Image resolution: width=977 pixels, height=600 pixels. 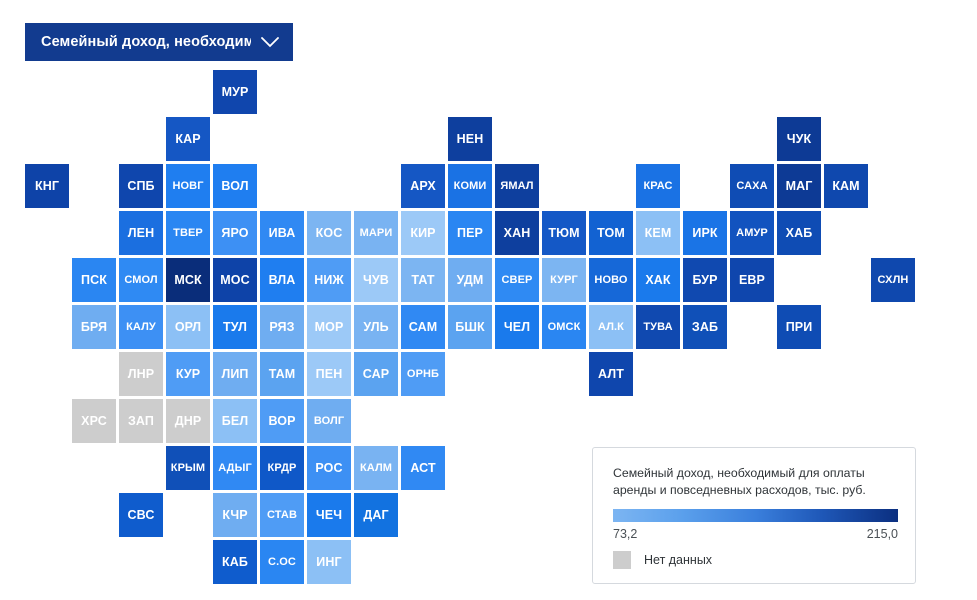 I want to click on region-tile-label: БУР, so click(x=705, y=279).